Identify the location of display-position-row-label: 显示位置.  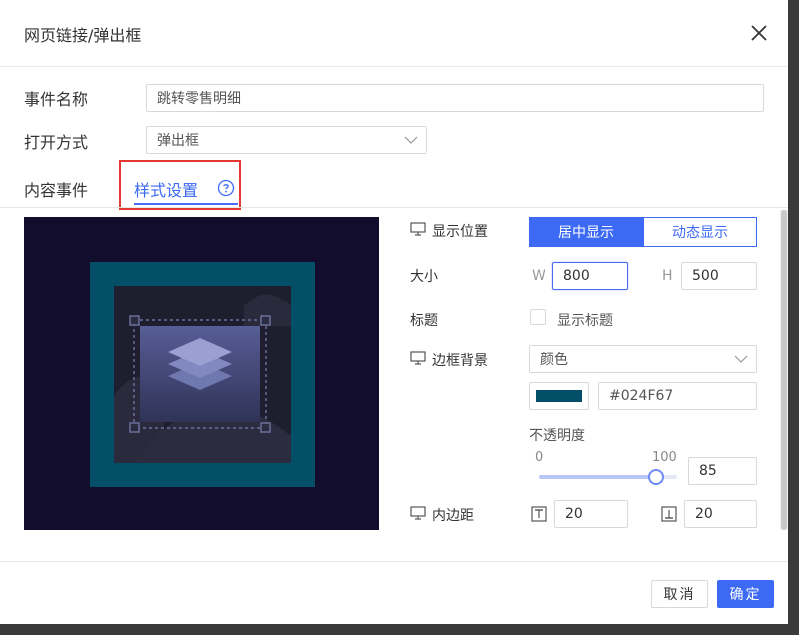
(449, 231).